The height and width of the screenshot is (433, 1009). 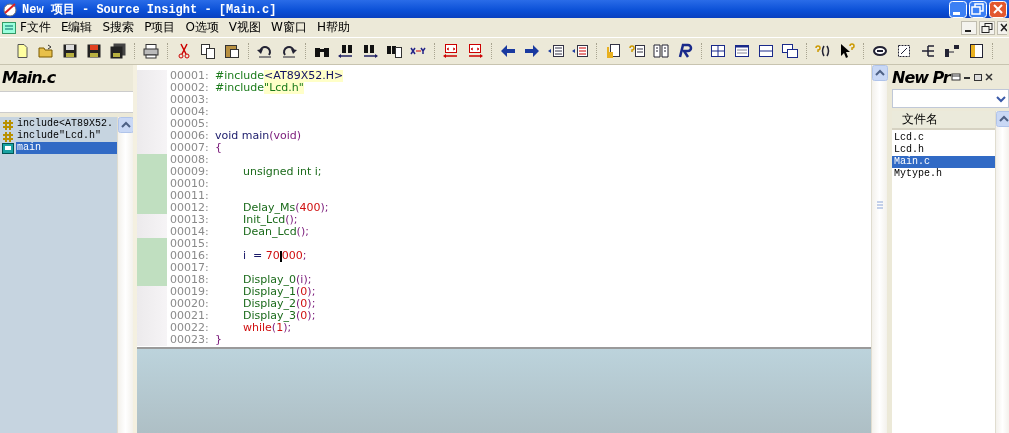 What do you see at coordinates (277, 280) in the screenshot?
I see `code-line: Display_0(i);` at bounding box center [277, 280].